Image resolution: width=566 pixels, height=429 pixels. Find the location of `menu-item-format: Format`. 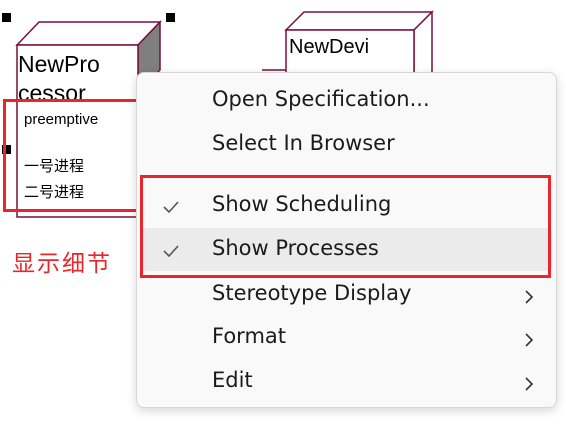

menu-item-format: Format is located at coordinates (346, 337).